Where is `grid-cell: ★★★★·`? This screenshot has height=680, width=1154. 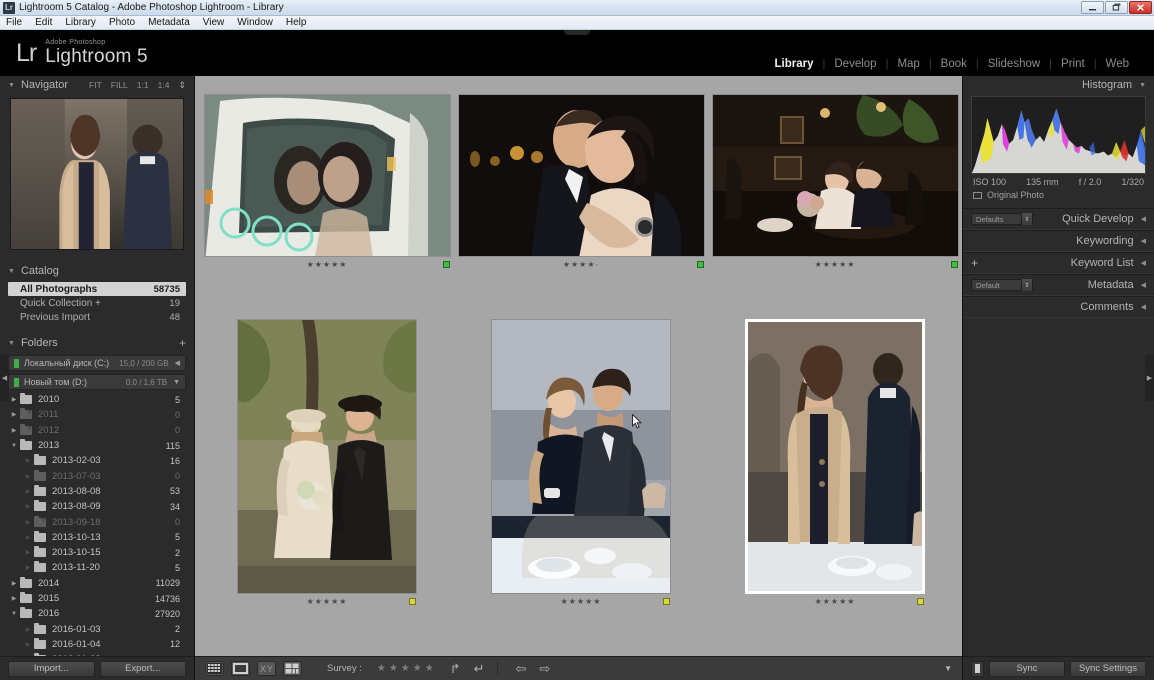 grid-cell: ★★★★· is located at coordinates (581, 182).